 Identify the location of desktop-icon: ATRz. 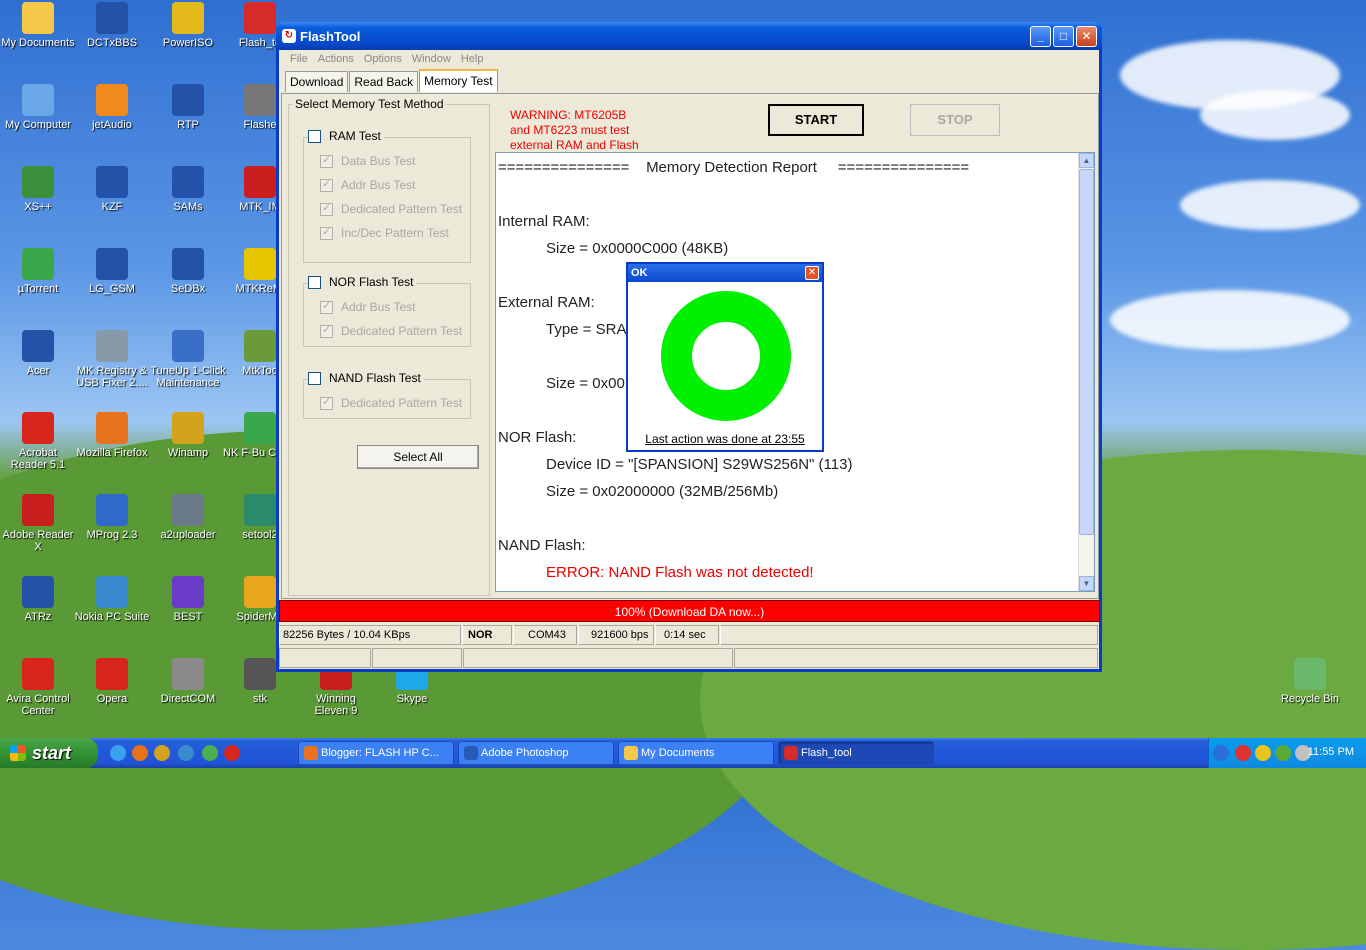
(38, 599).